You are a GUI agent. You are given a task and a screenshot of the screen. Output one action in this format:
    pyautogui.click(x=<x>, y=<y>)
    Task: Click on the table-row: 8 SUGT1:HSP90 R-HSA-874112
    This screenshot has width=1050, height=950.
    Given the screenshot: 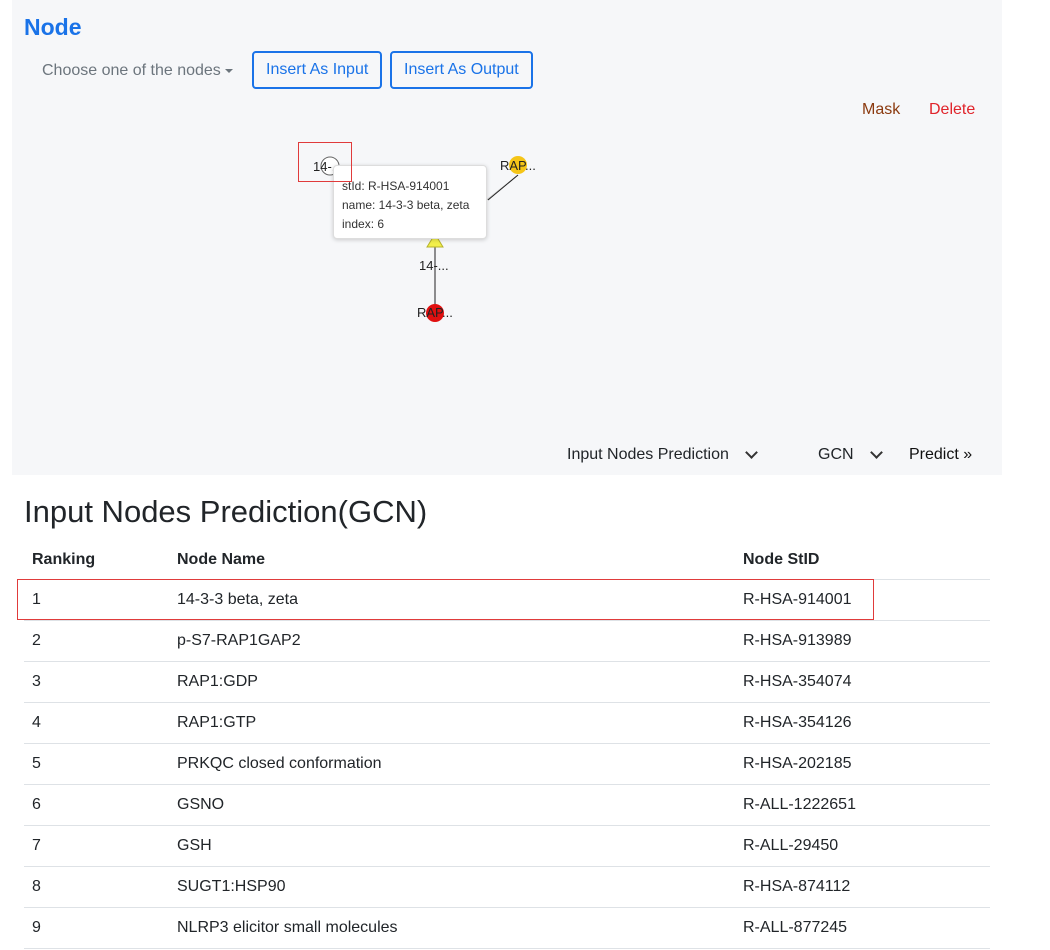 What is the action you would take?
    pyautogui.click(x=507, y=887)
    